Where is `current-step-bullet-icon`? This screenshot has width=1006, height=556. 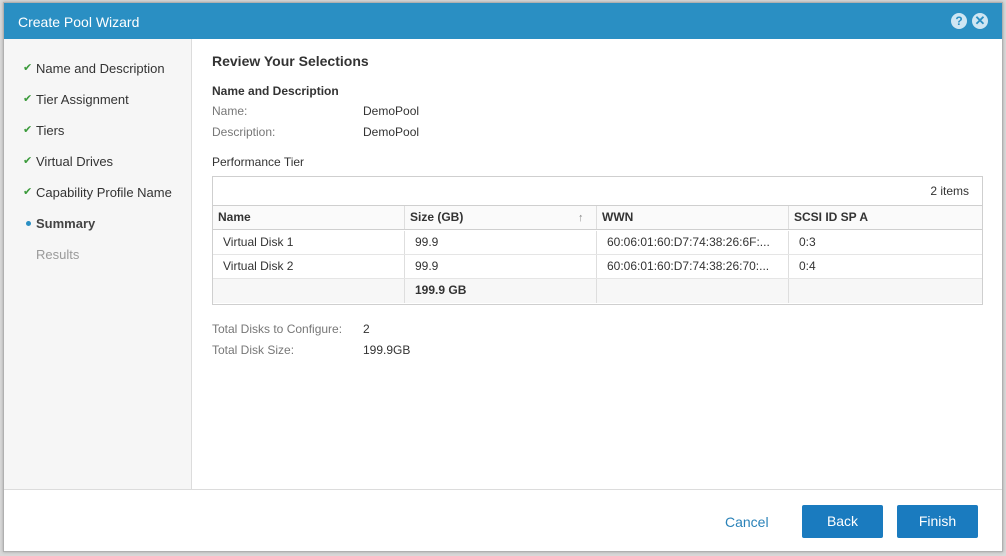 current-step-bullet-icon is located at coordinates (28, 223).